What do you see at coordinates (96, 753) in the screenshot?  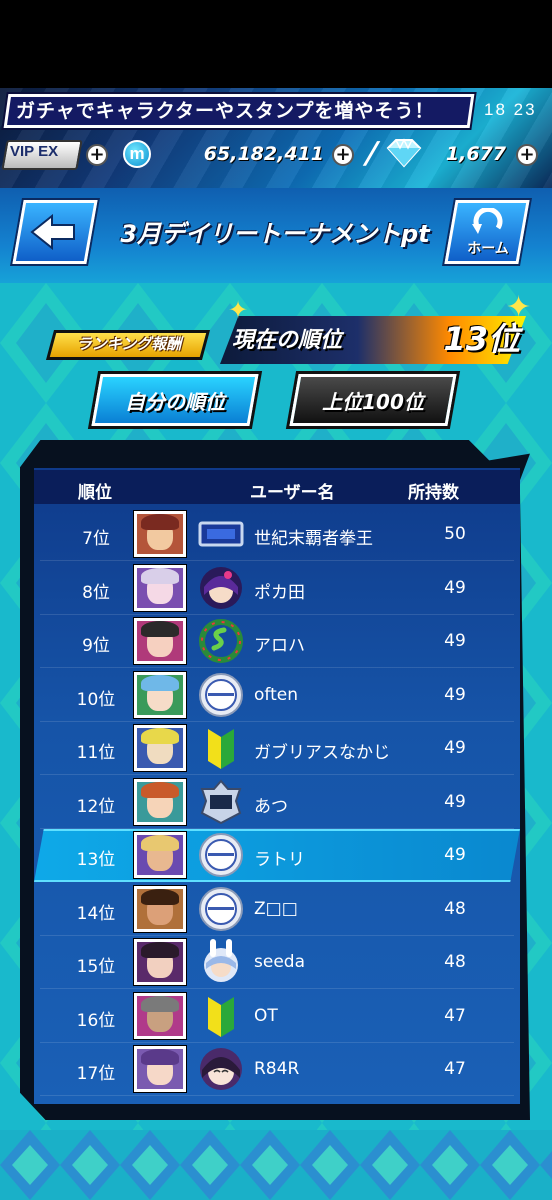 I see `rank-cell: 11位` at bounding box center [96, 753].